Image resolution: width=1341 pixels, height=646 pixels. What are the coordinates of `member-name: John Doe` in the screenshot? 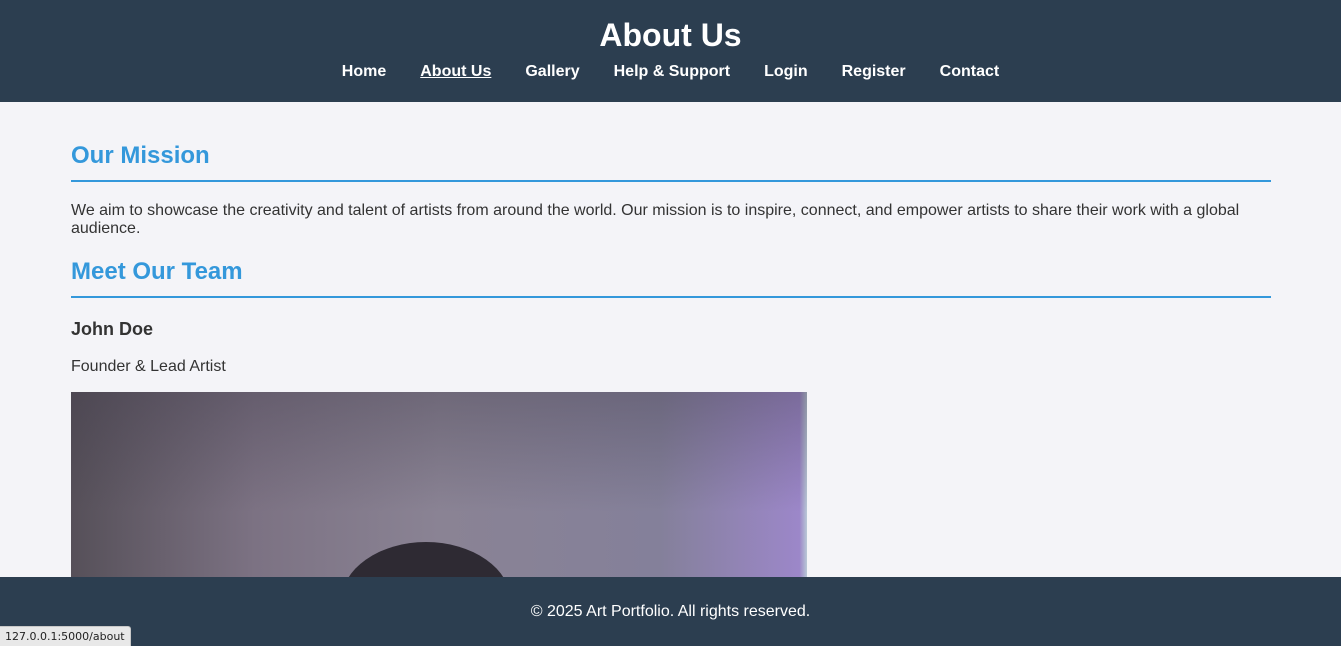 It's located at (112, 329).